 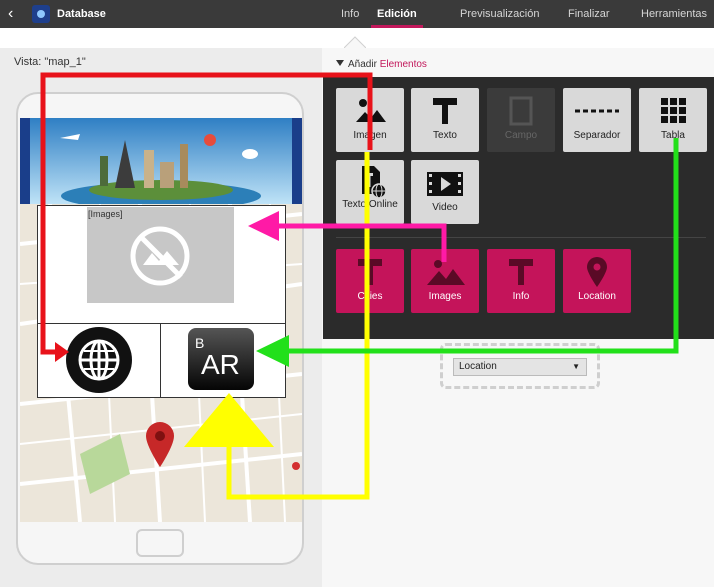 I want to click on element-tile-tabla: Tabla, so click(x=673, y=120).